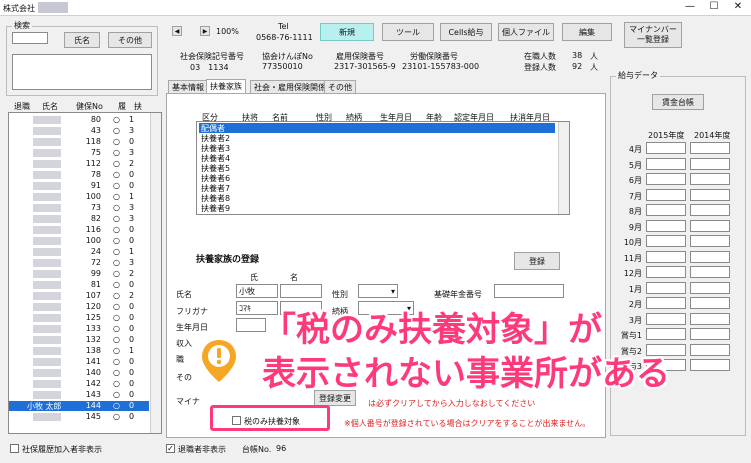 The width and height of the screenshot is (751, 463). What do you see at coordinates (714, 7) in the screenshot?
I see `maximize-icon: ☐` at bounding box center [714, 7].